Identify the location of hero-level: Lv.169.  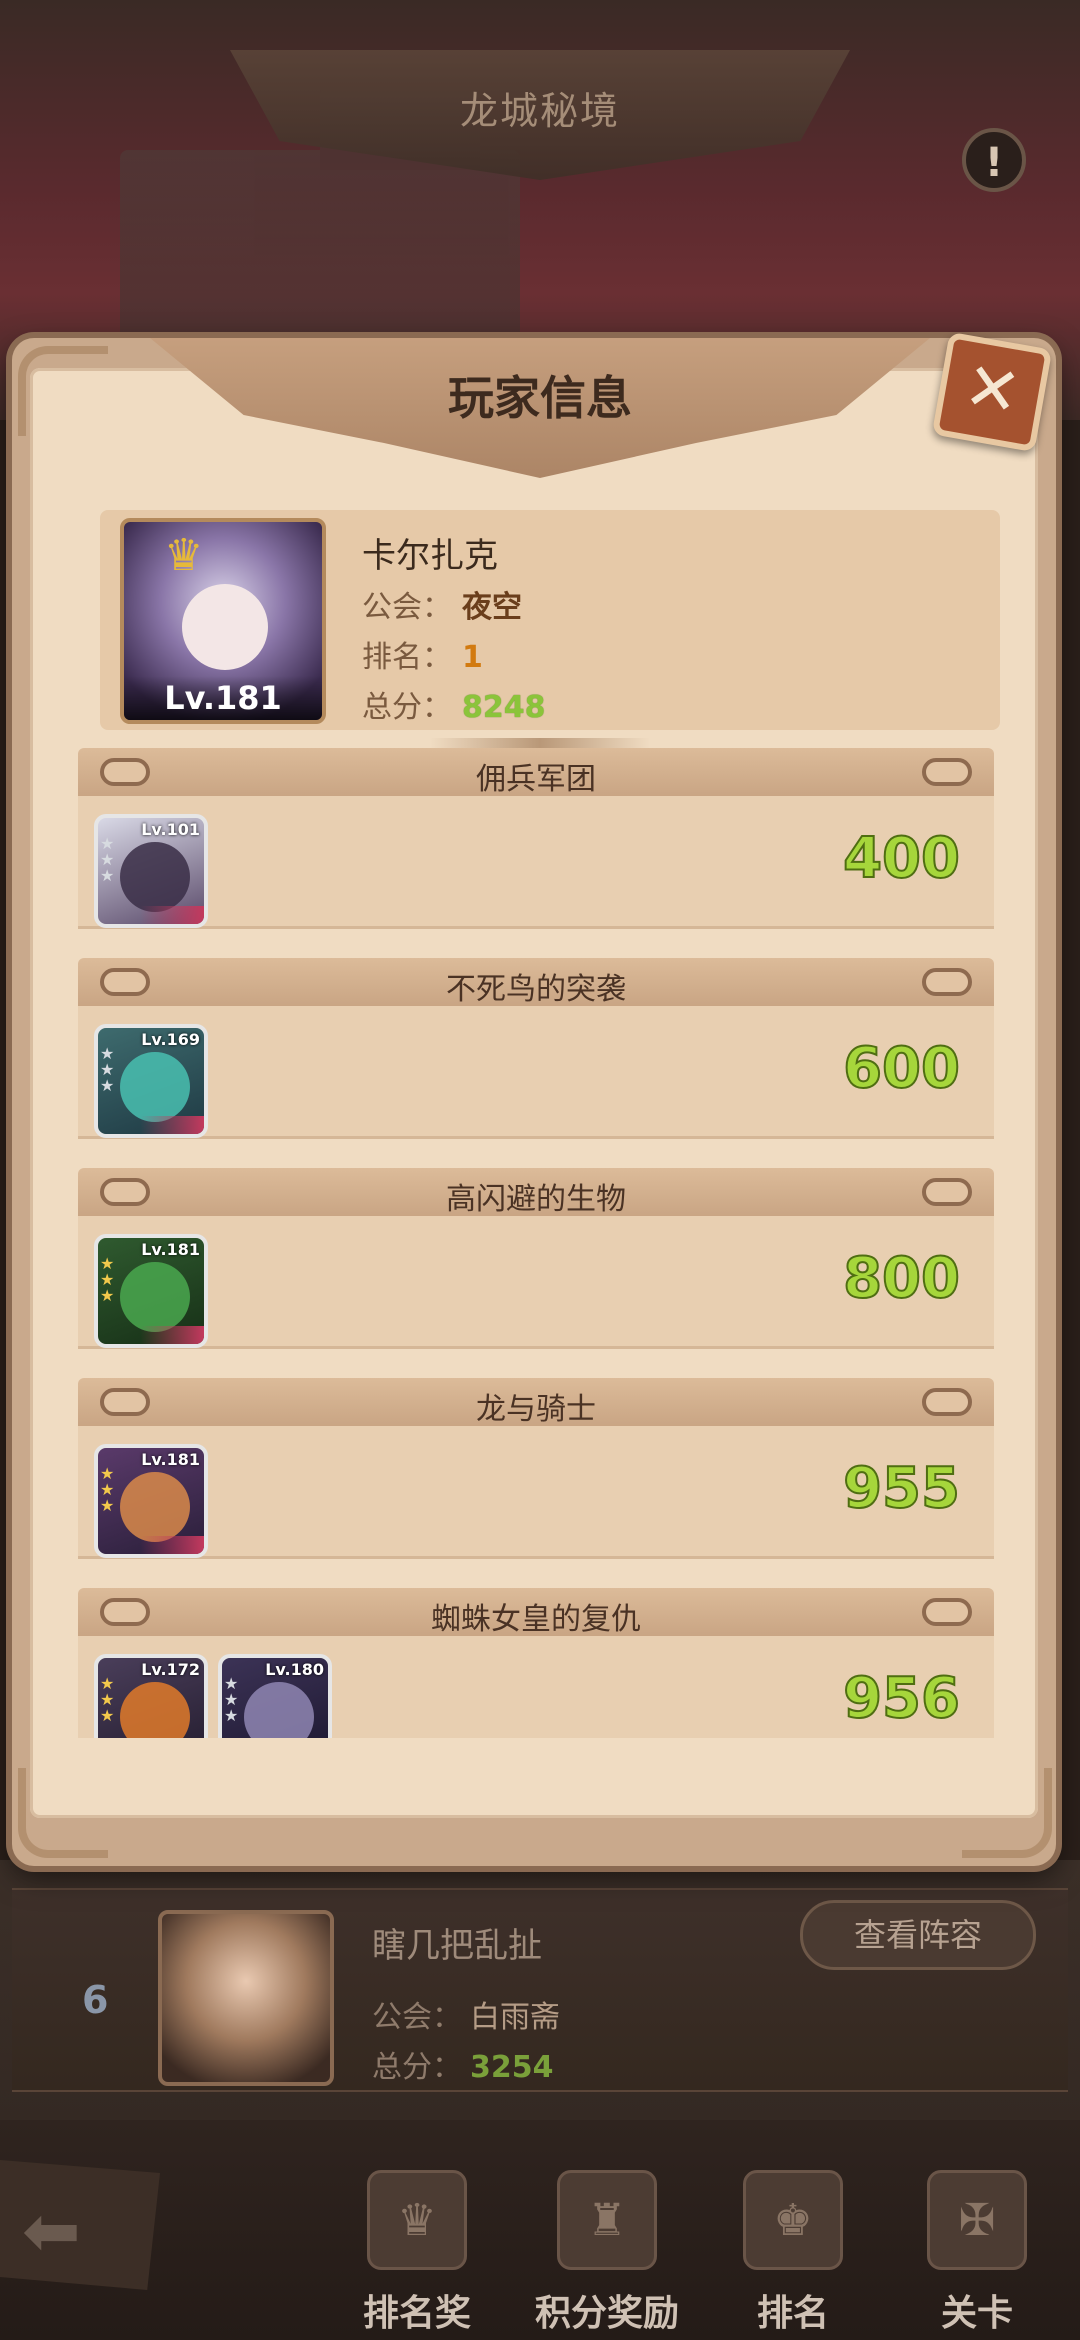
(170, 1039).